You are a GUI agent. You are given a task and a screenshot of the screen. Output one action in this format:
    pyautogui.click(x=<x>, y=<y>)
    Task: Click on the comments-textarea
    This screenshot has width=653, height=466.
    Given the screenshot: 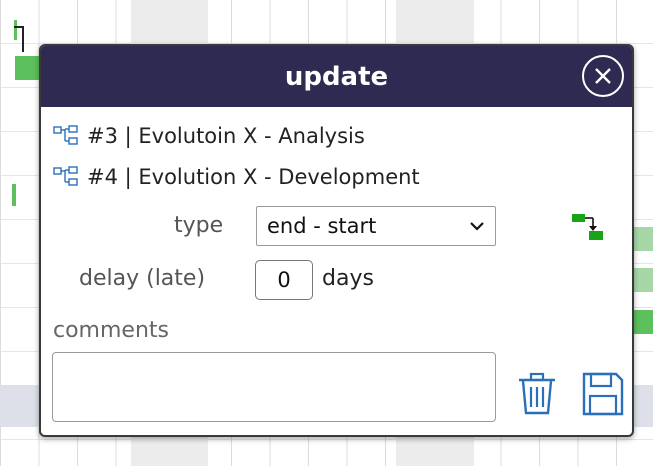 What is the action you would take?
    pyautogui.click(x=274, y=387)
    